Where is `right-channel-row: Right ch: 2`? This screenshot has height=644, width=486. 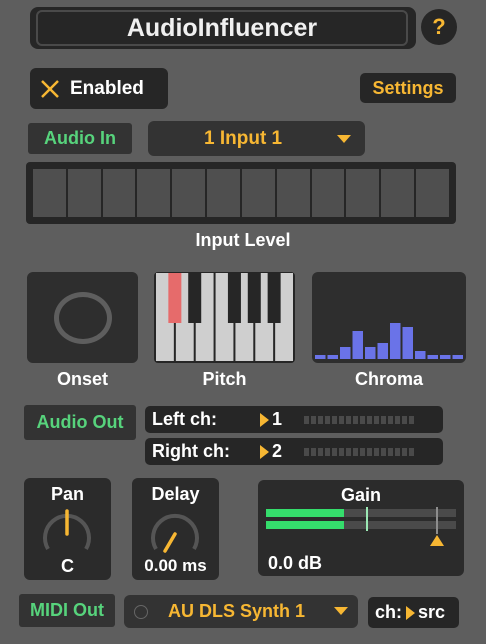 right-channel-row: Right ch: 2 is located at coordinates (294, 451).